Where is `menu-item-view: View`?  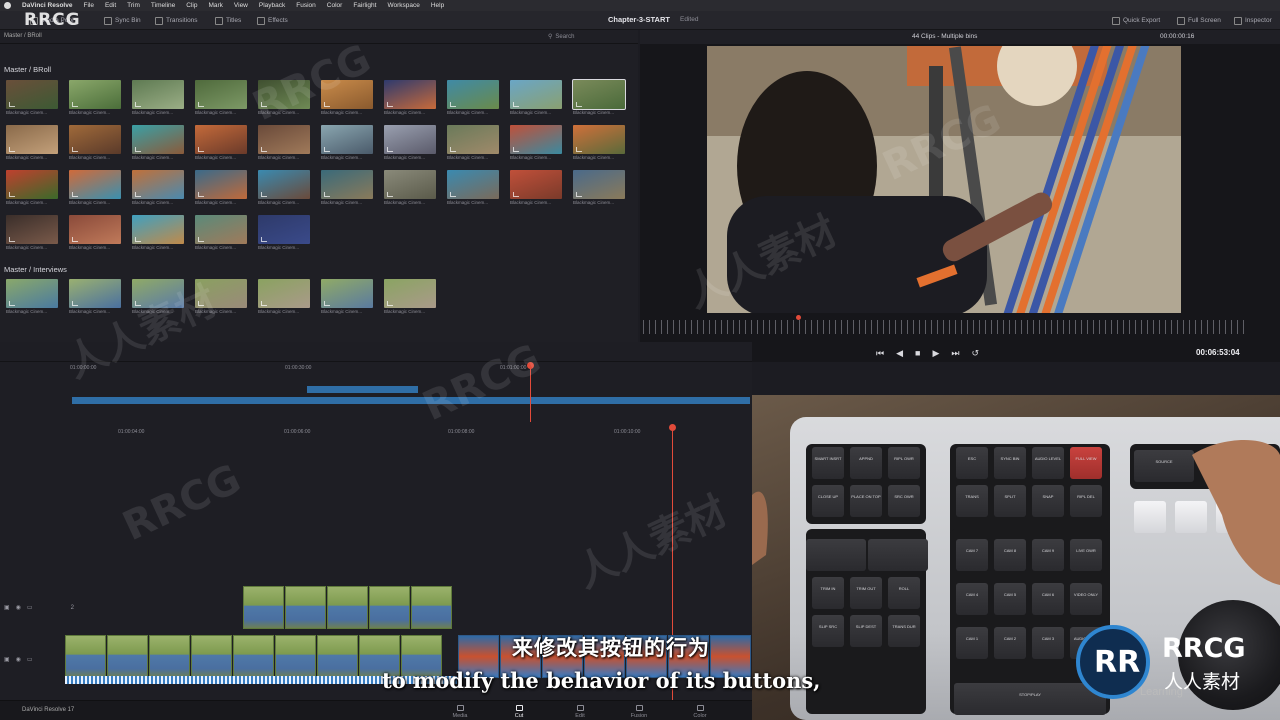 menu-item-view: View is located at coordinates (241, 5).